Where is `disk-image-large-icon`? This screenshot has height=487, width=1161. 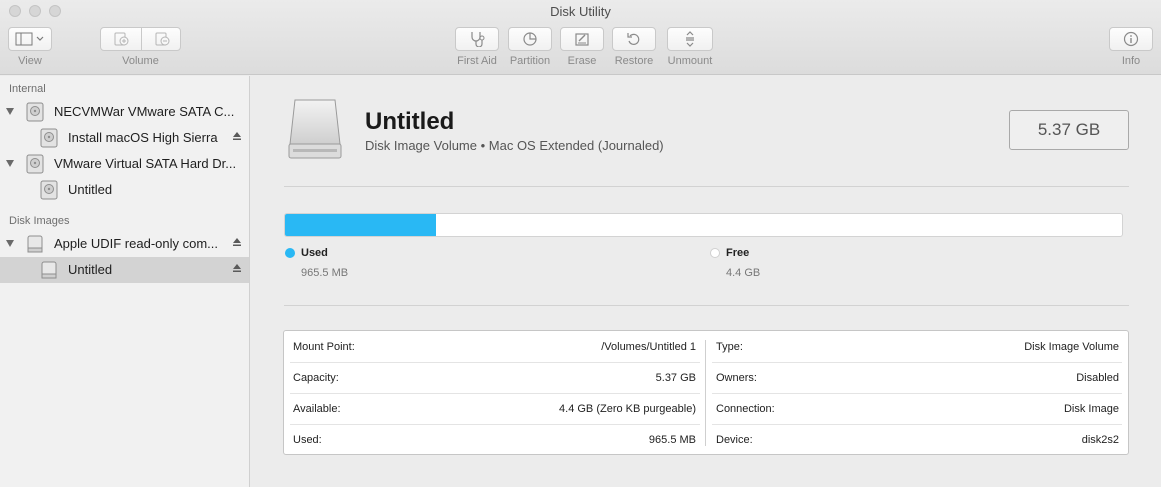 disk-image-large-icon is located at coordinates (315, 129).